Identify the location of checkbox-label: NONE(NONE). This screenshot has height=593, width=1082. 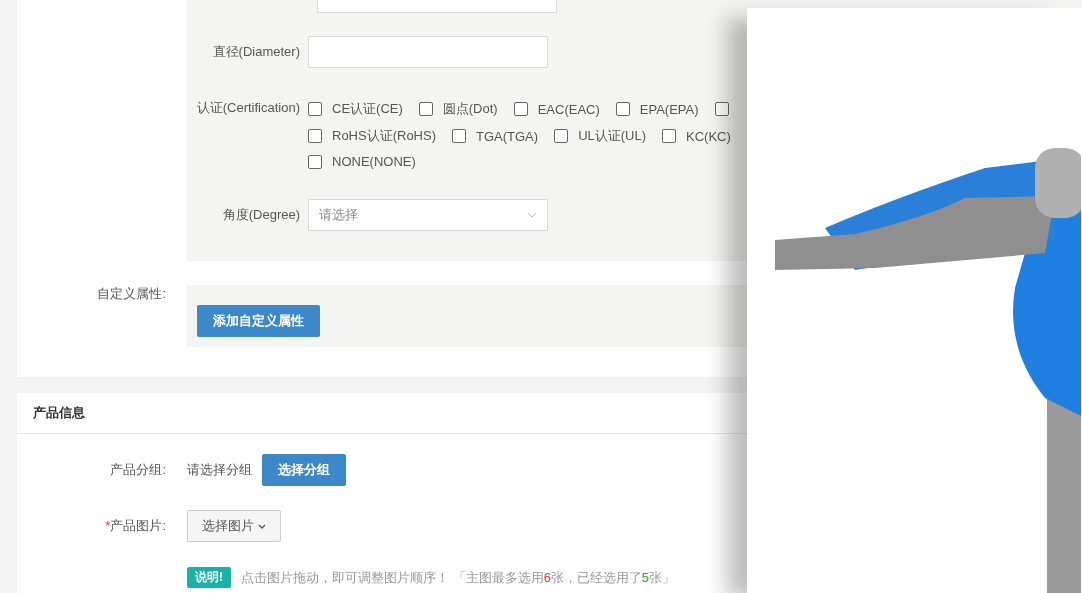
(374, 161).